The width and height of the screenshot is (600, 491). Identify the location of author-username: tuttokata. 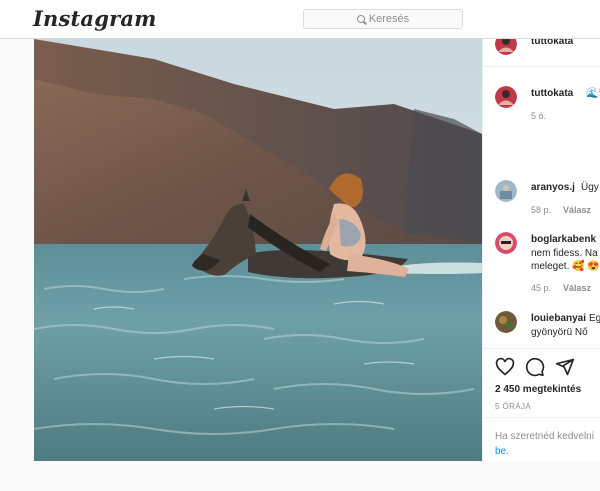
(552, 43).